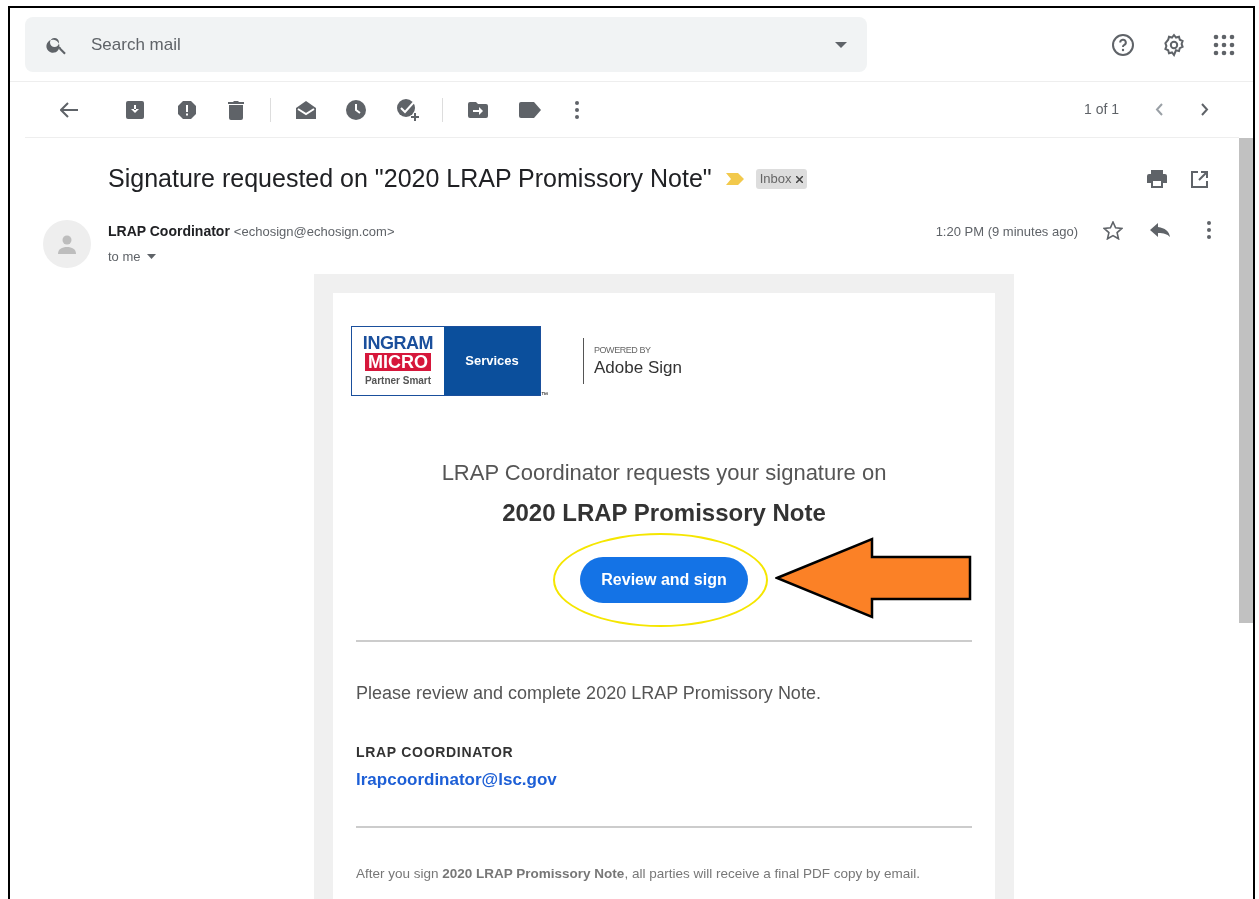  Describe the element at coordinates (1101, 109) in the screenshot. I see `pagination-text: 1 of 1` at that location.